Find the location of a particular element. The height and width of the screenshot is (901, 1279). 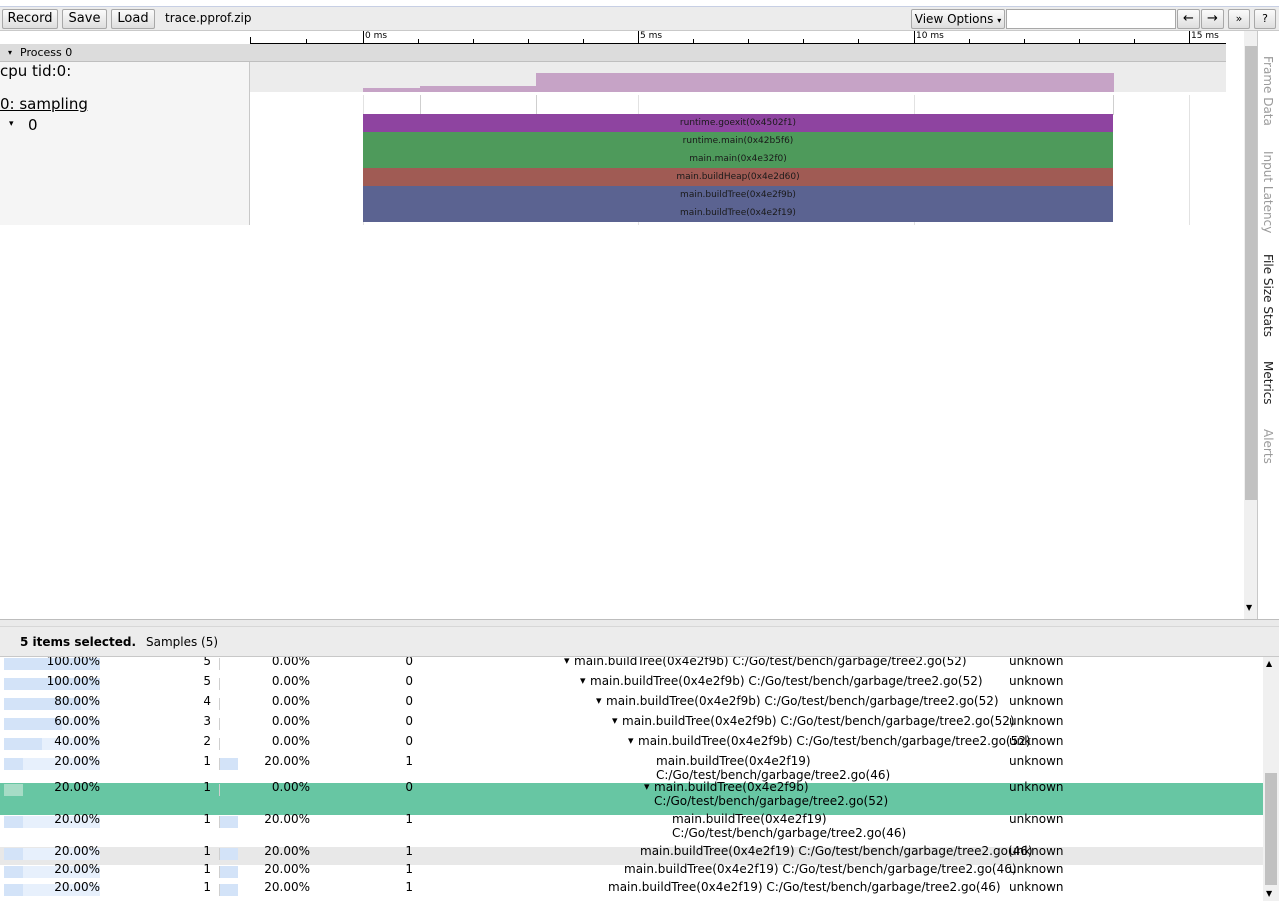

total-count: 3 is located at coordinates (207, 721).